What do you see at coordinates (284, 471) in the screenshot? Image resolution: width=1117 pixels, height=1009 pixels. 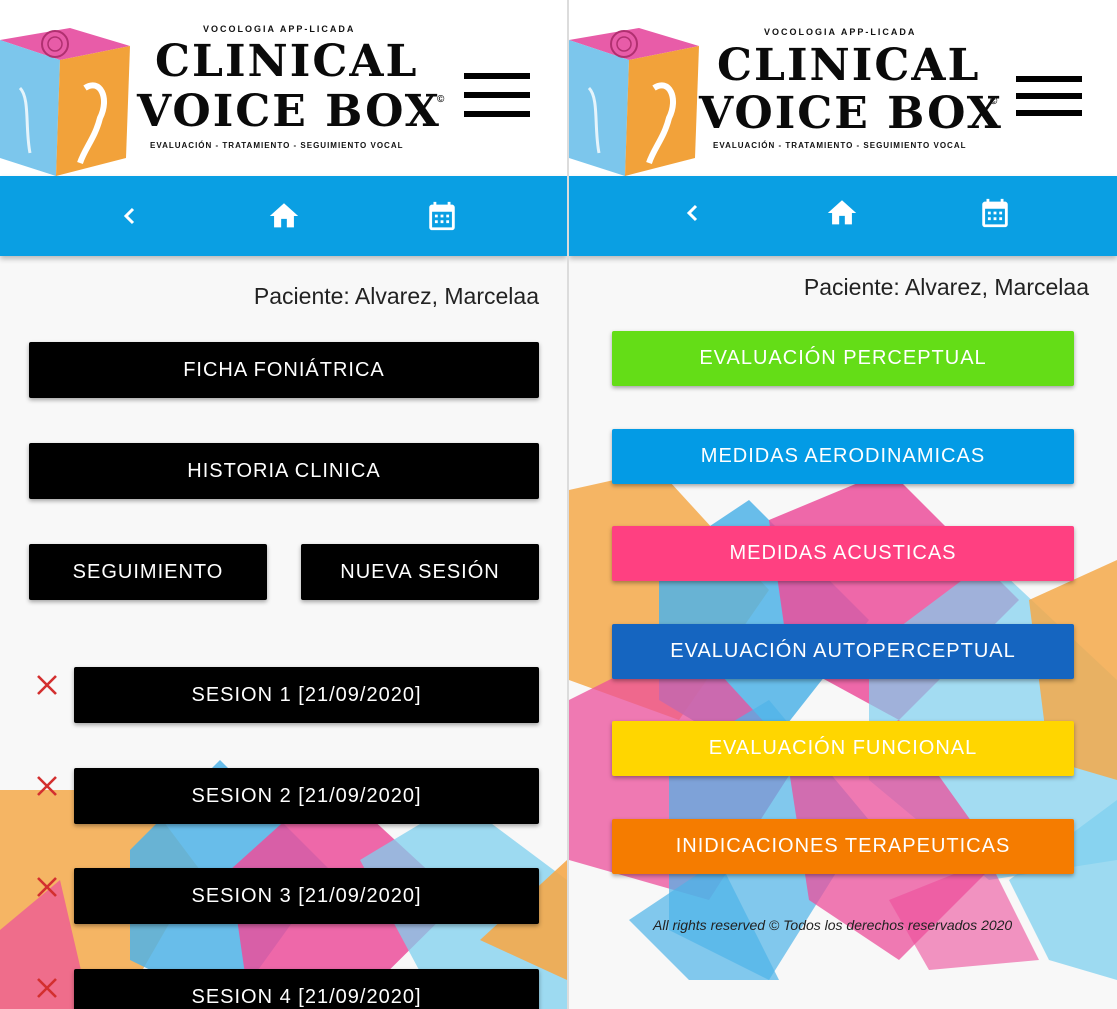 I see `historia-clinica-button: HISTORIA CLINICA` at bounding box center [284, 471].